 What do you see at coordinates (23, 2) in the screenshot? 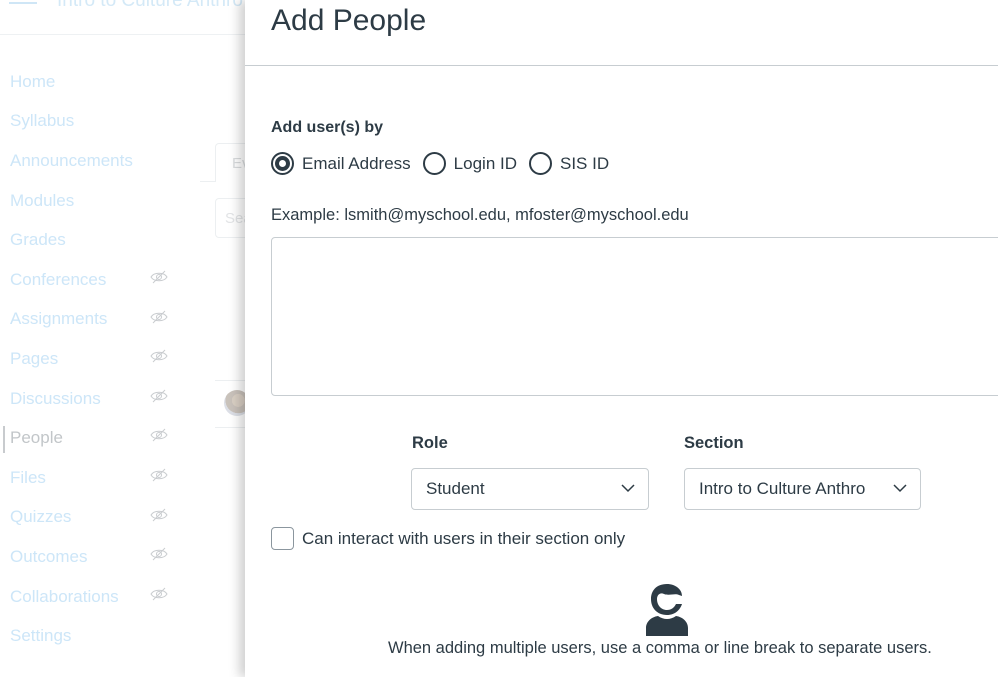
I see `hamburger-menu-icon` at bounding box center [23, 2].